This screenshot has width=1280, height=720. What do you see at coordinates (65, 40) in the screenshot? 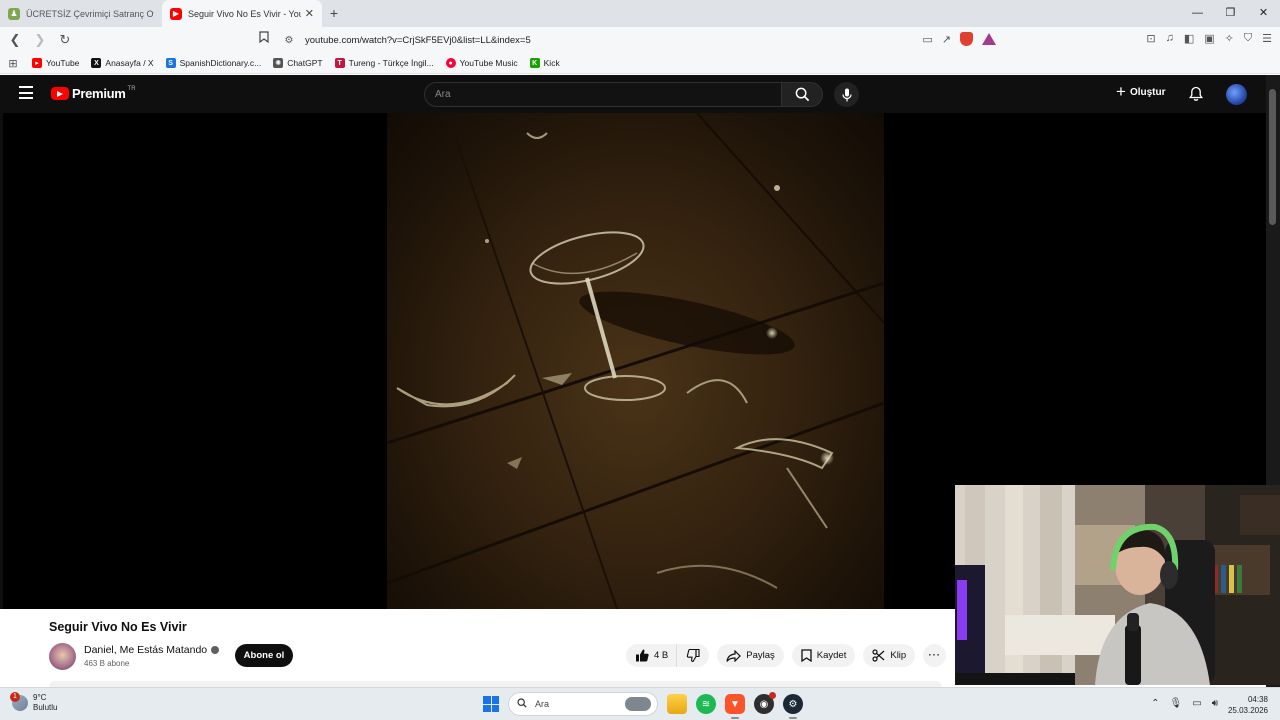
I see `reload-icon: ↻` at bounding box center [65, 40].